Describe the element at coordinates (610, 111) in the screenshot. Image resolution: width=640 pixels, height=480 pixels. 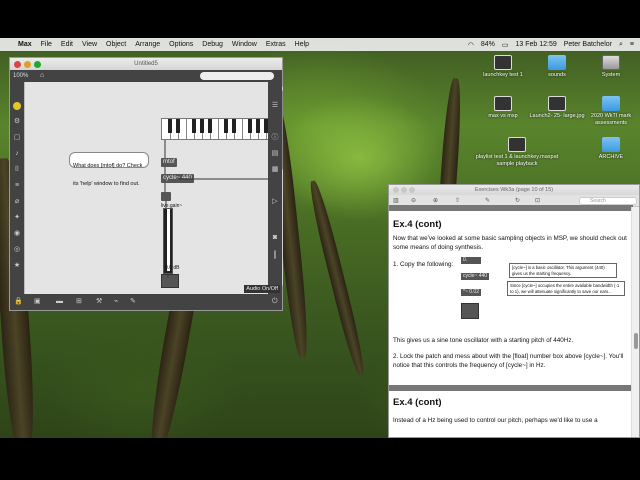
I see `desktop-icon: 2020 WkTI mark assessments` at that location.